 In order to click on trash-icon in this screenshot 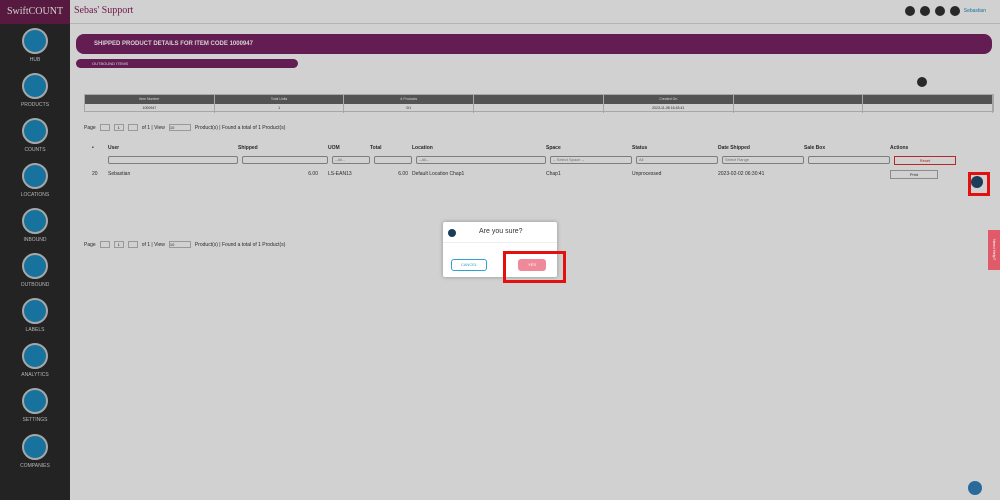, I will do `click(452, 233)`.